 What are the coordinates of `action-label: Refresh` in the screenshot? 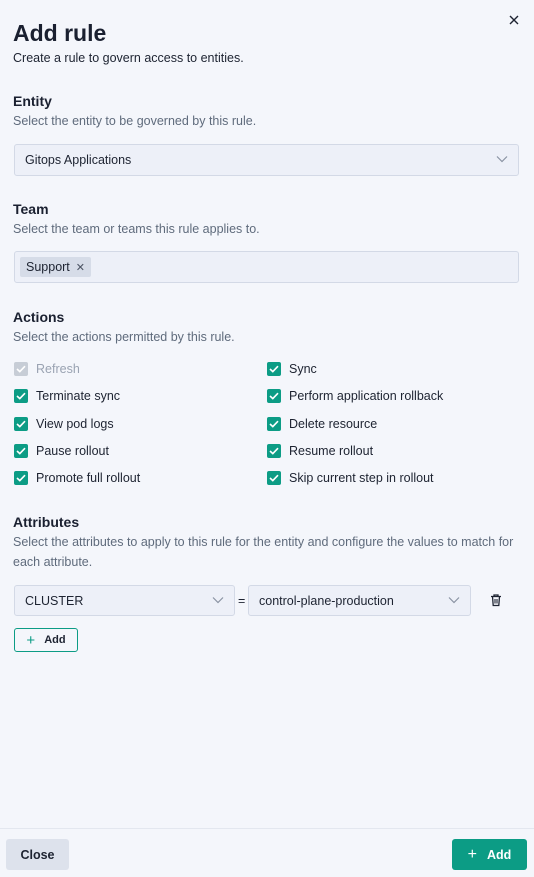 It's located at (58, 369).